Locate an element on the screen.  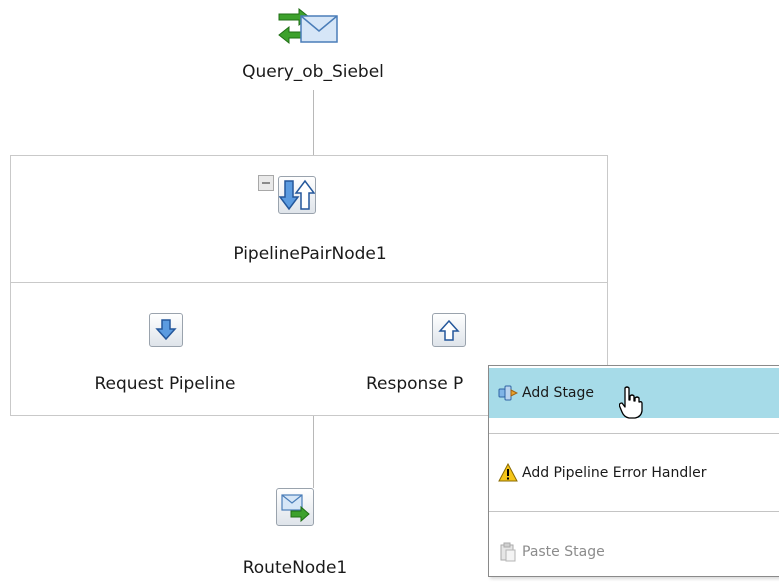
menu-item-add-pipeline-error-handler: Add Pipeline Error Handler is located at coordinates (634, 473).